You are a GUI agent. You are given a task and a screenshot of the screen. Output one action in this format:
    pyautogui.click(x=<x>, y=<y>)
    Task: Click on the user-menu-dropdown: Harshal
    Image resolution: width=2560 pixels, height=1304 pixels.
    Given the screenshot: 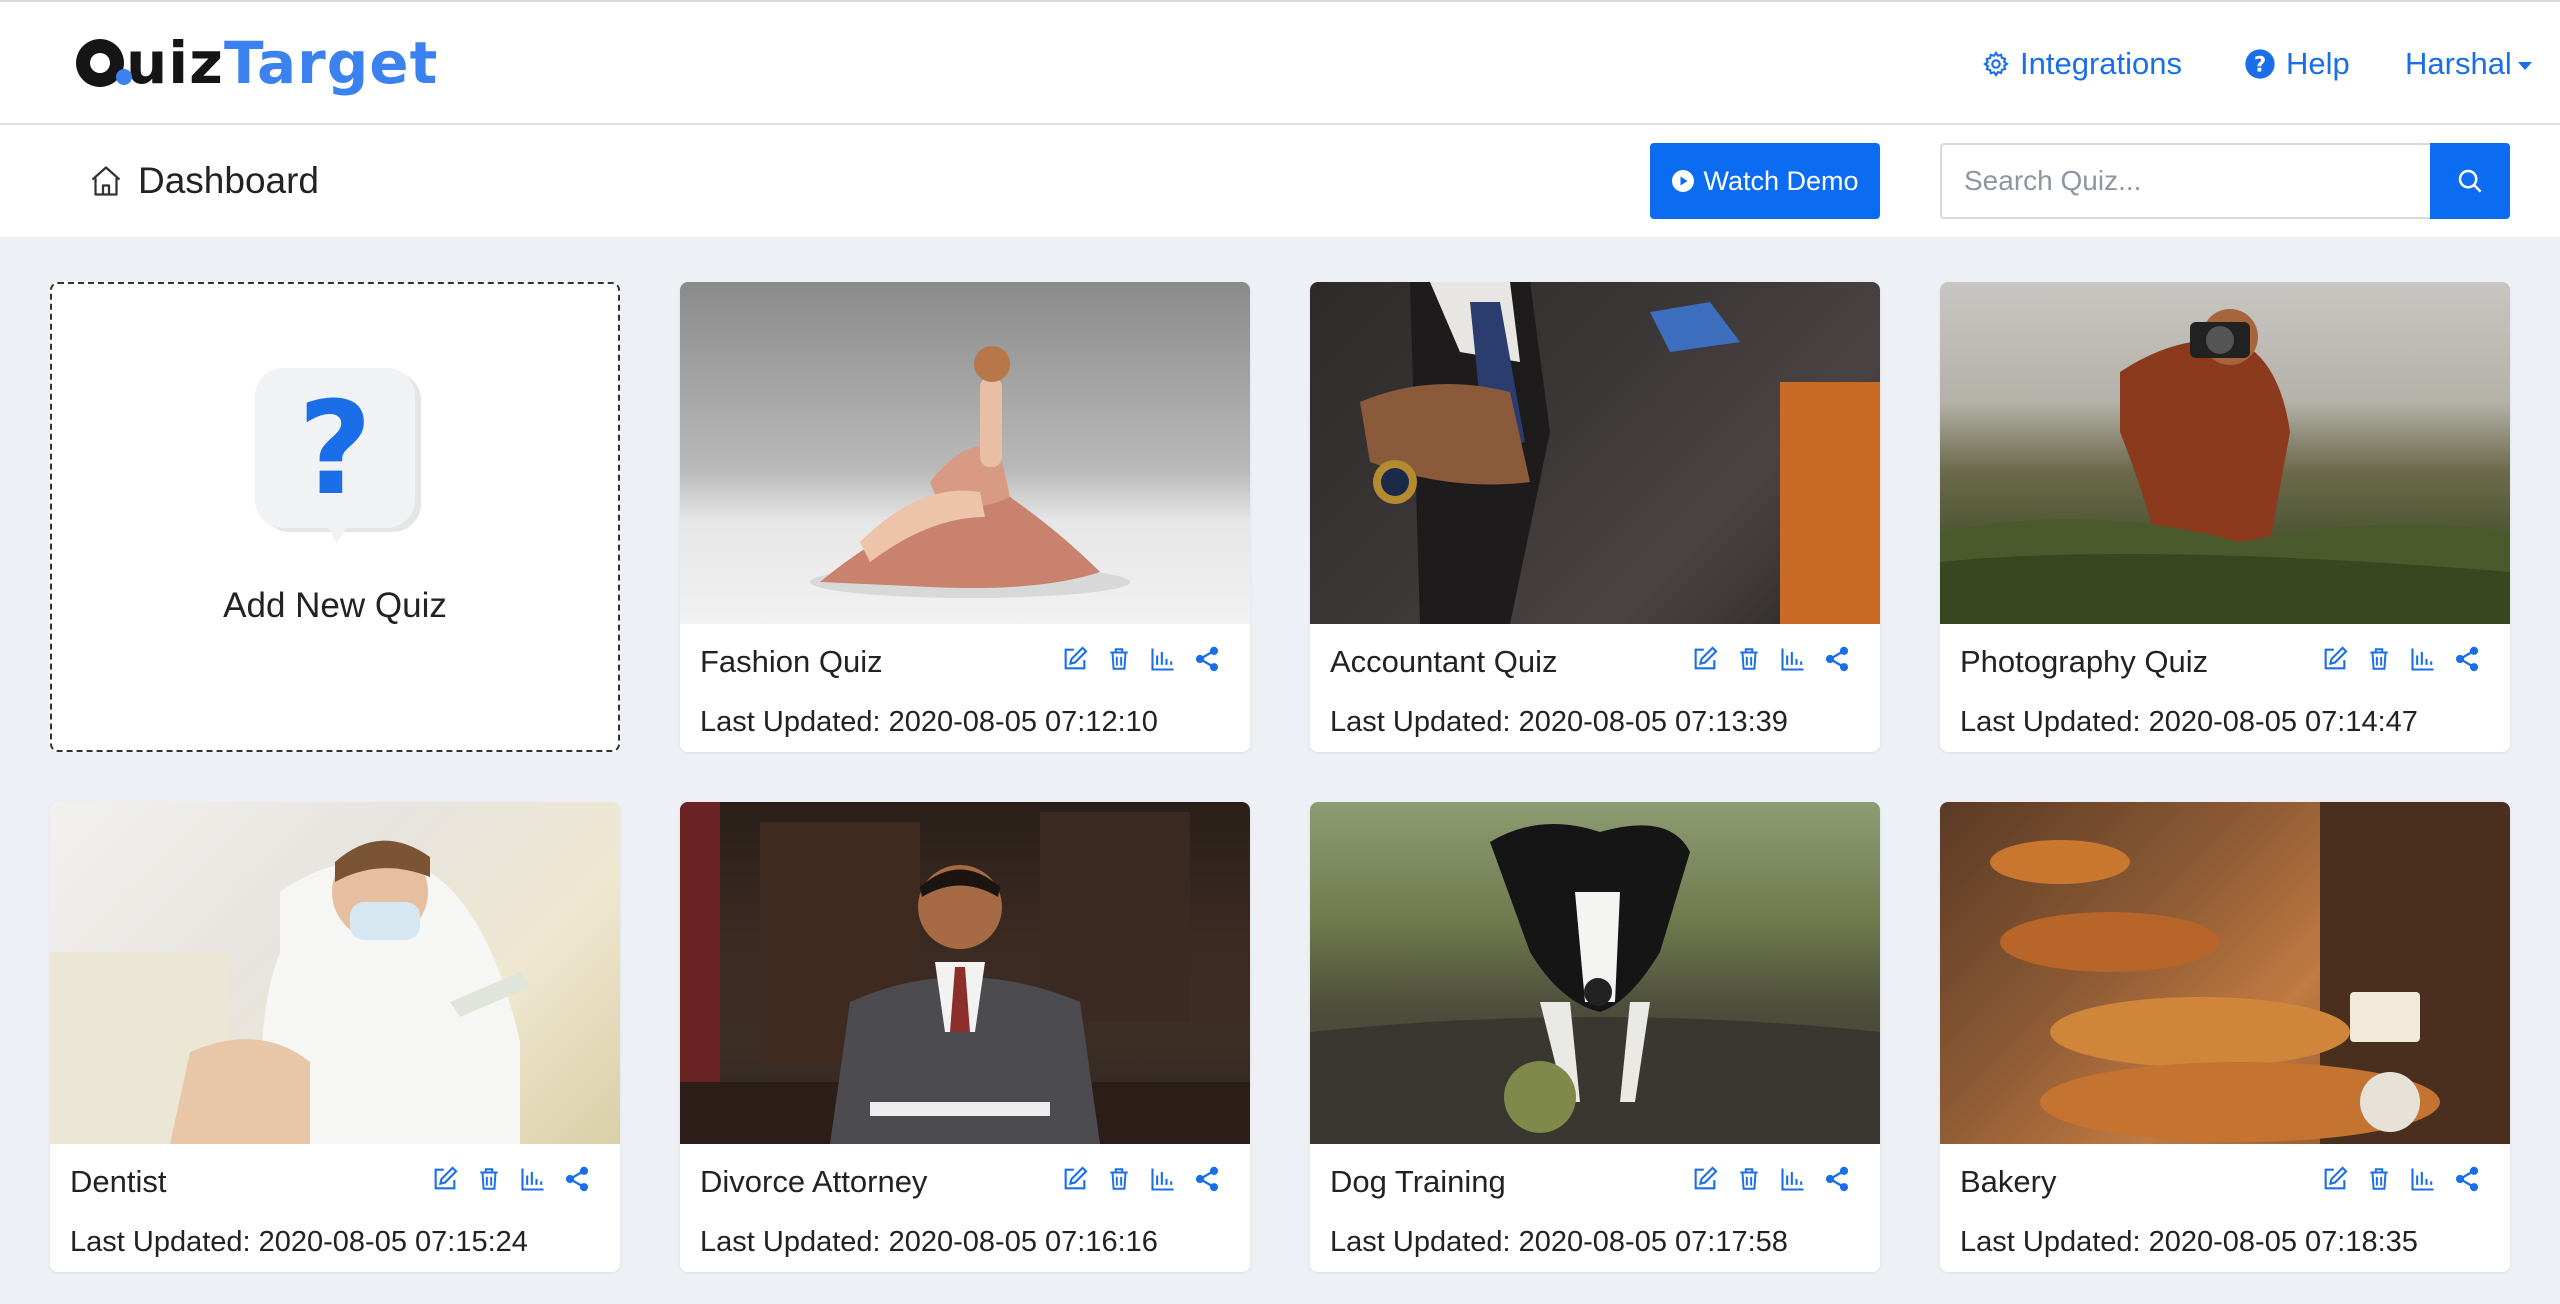 What is the action you would take?
    pyautogui.click(x=2468, y=64)
    